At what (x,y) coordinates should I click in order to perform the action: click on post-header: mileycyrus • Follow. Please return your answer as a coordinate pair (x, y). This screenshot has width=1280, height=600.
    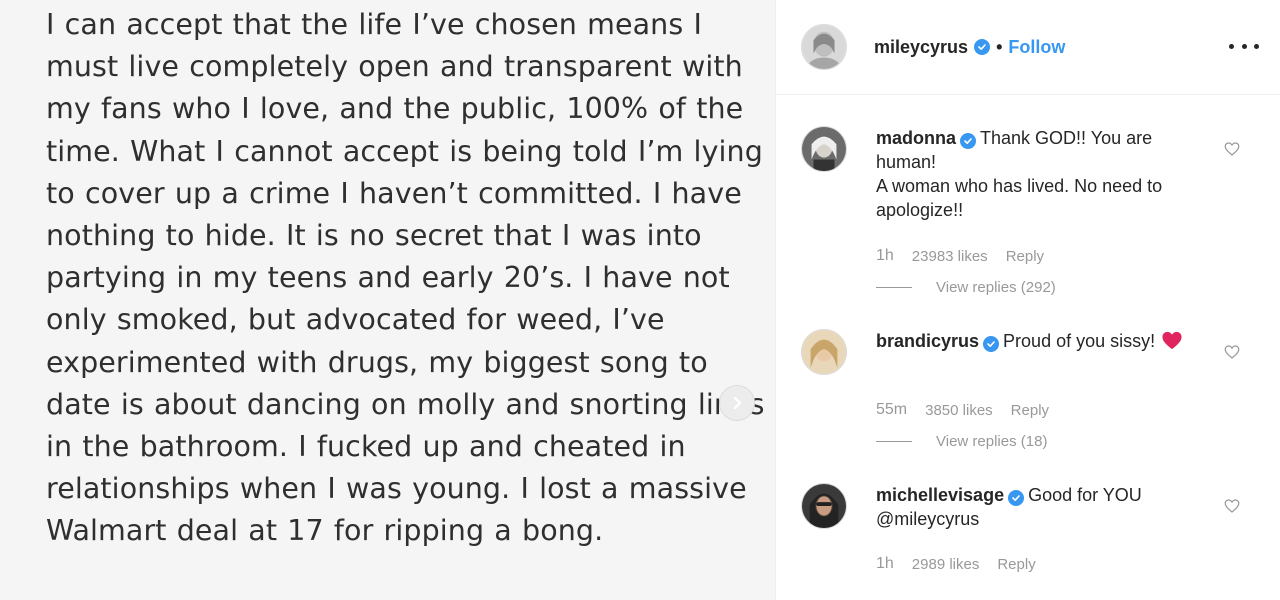
    Looking at the image, I should click on (1028, 47).